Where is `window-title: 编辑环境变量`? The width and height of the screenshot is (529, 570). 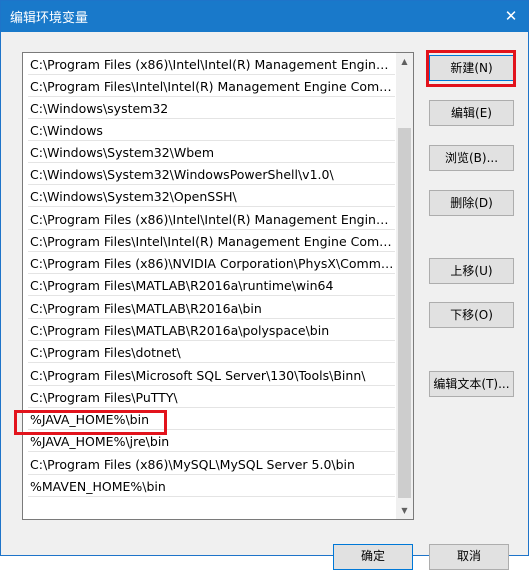
window-title: 编辑环境变量 is located at coordinates (49, 18).